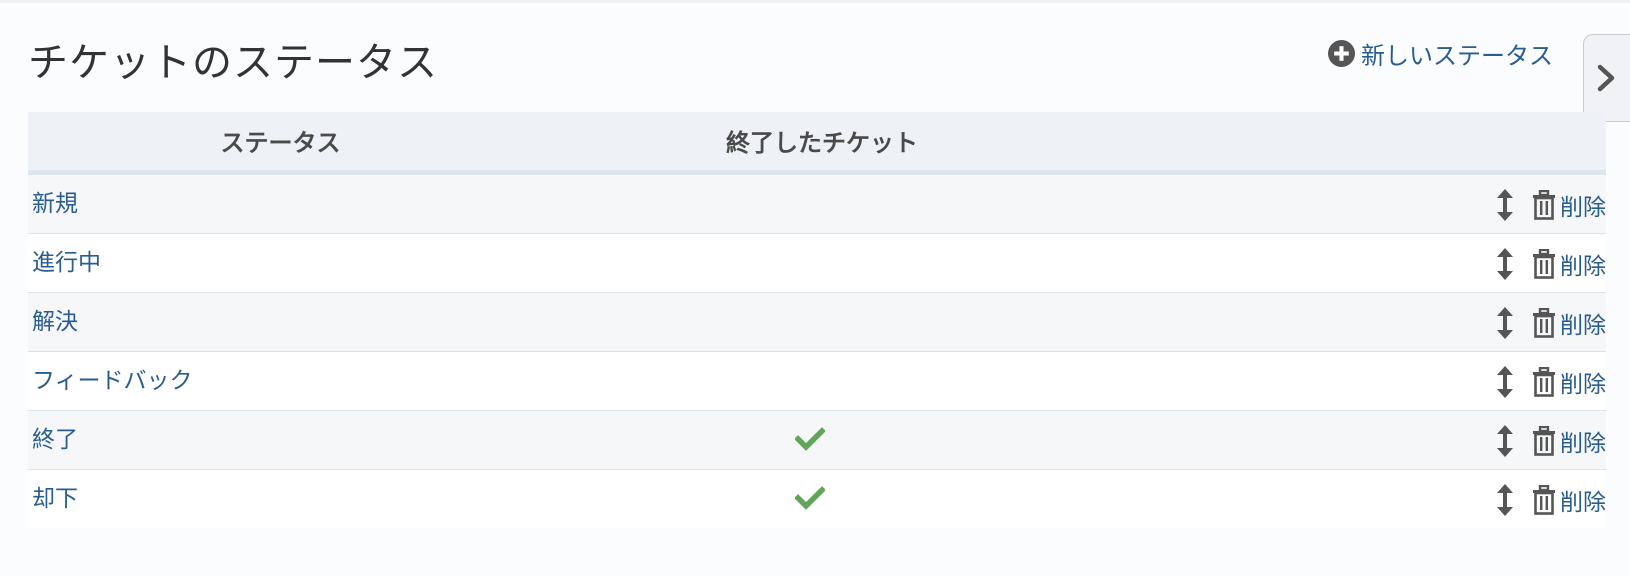  I want to click on top-border, so click(815, 1).